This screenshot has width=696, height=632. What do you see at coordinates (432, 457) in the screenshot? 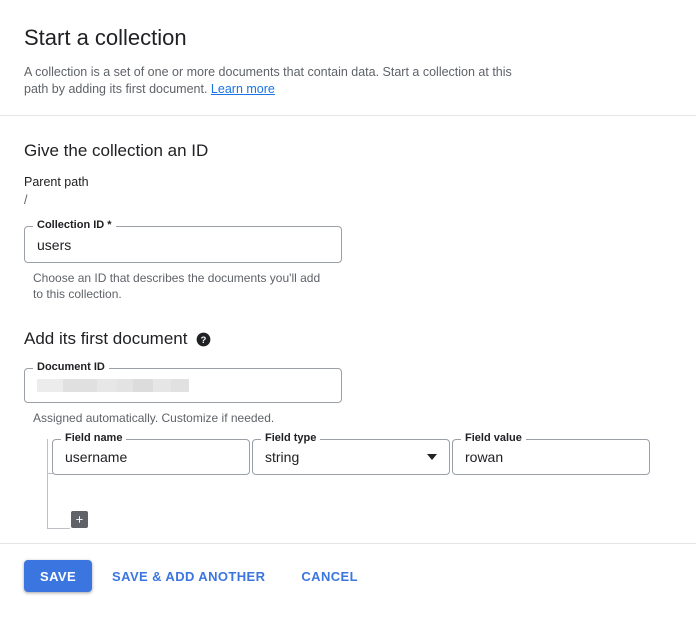
I see `chevron-down-icon` at bounding box center [432, 457].